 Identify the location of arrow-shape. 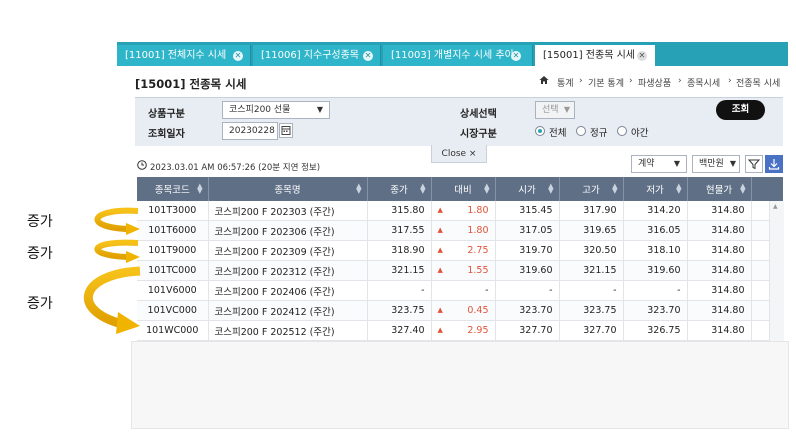
(133, 257).